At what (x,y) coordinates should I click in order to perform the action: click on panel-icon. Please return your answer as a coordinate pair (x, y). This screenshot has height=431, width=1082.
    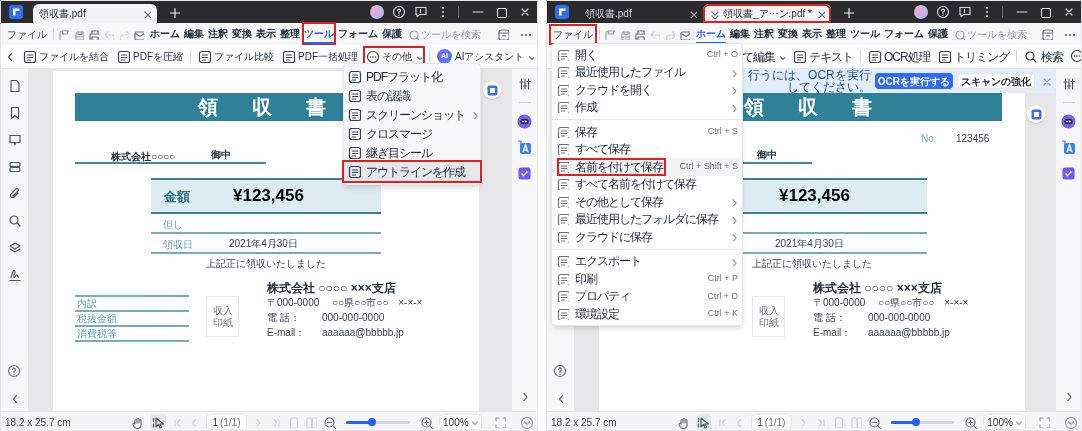
    Looking at the image, I should click on (1047, 34).